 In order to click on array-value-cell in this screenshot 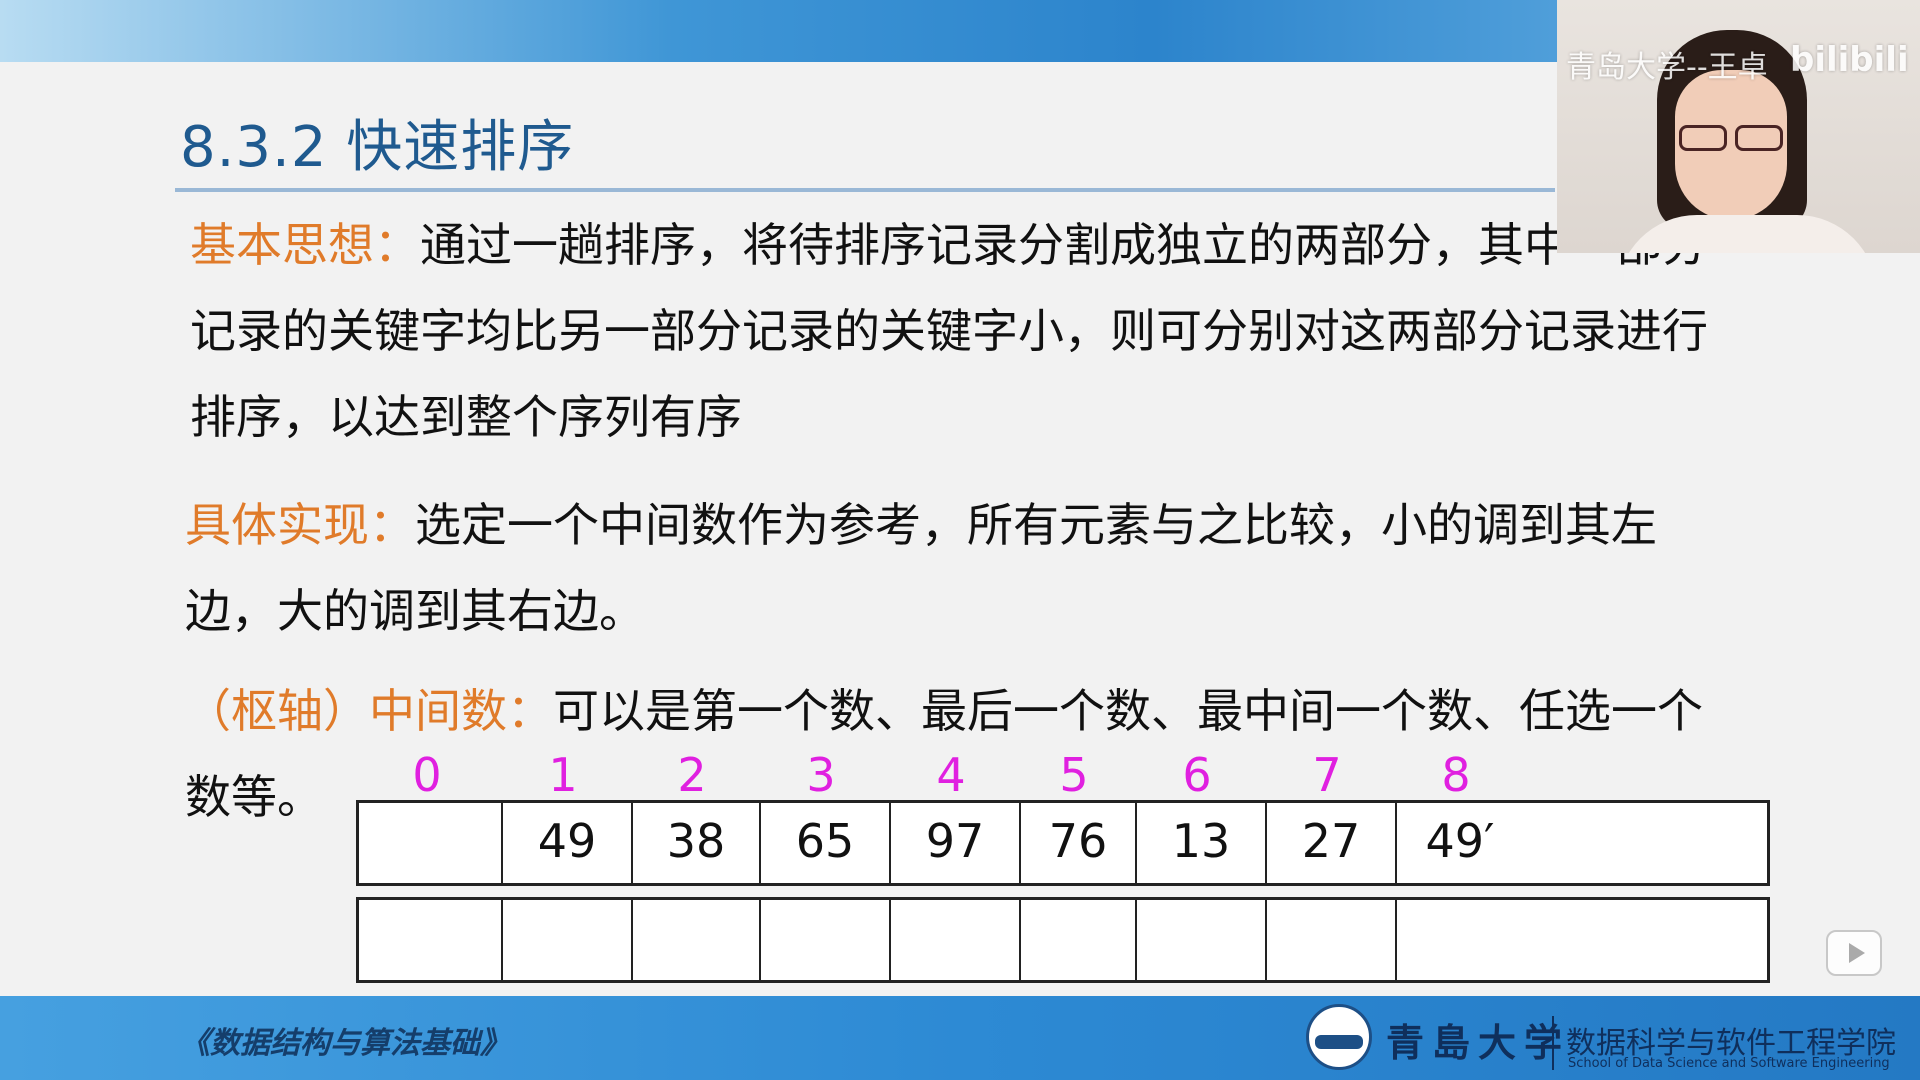, I will do `click(430, 843)`.